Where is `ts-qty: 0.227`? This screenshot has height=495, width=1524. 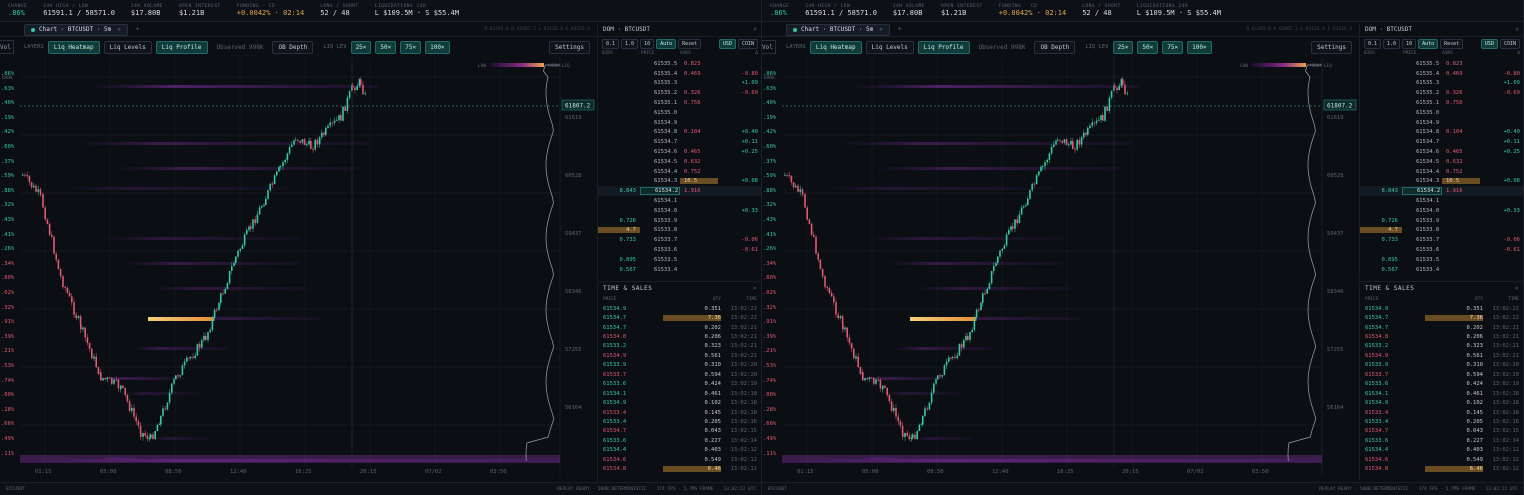
ts-qty: 0.227 is located at coordinates (1474, 440).